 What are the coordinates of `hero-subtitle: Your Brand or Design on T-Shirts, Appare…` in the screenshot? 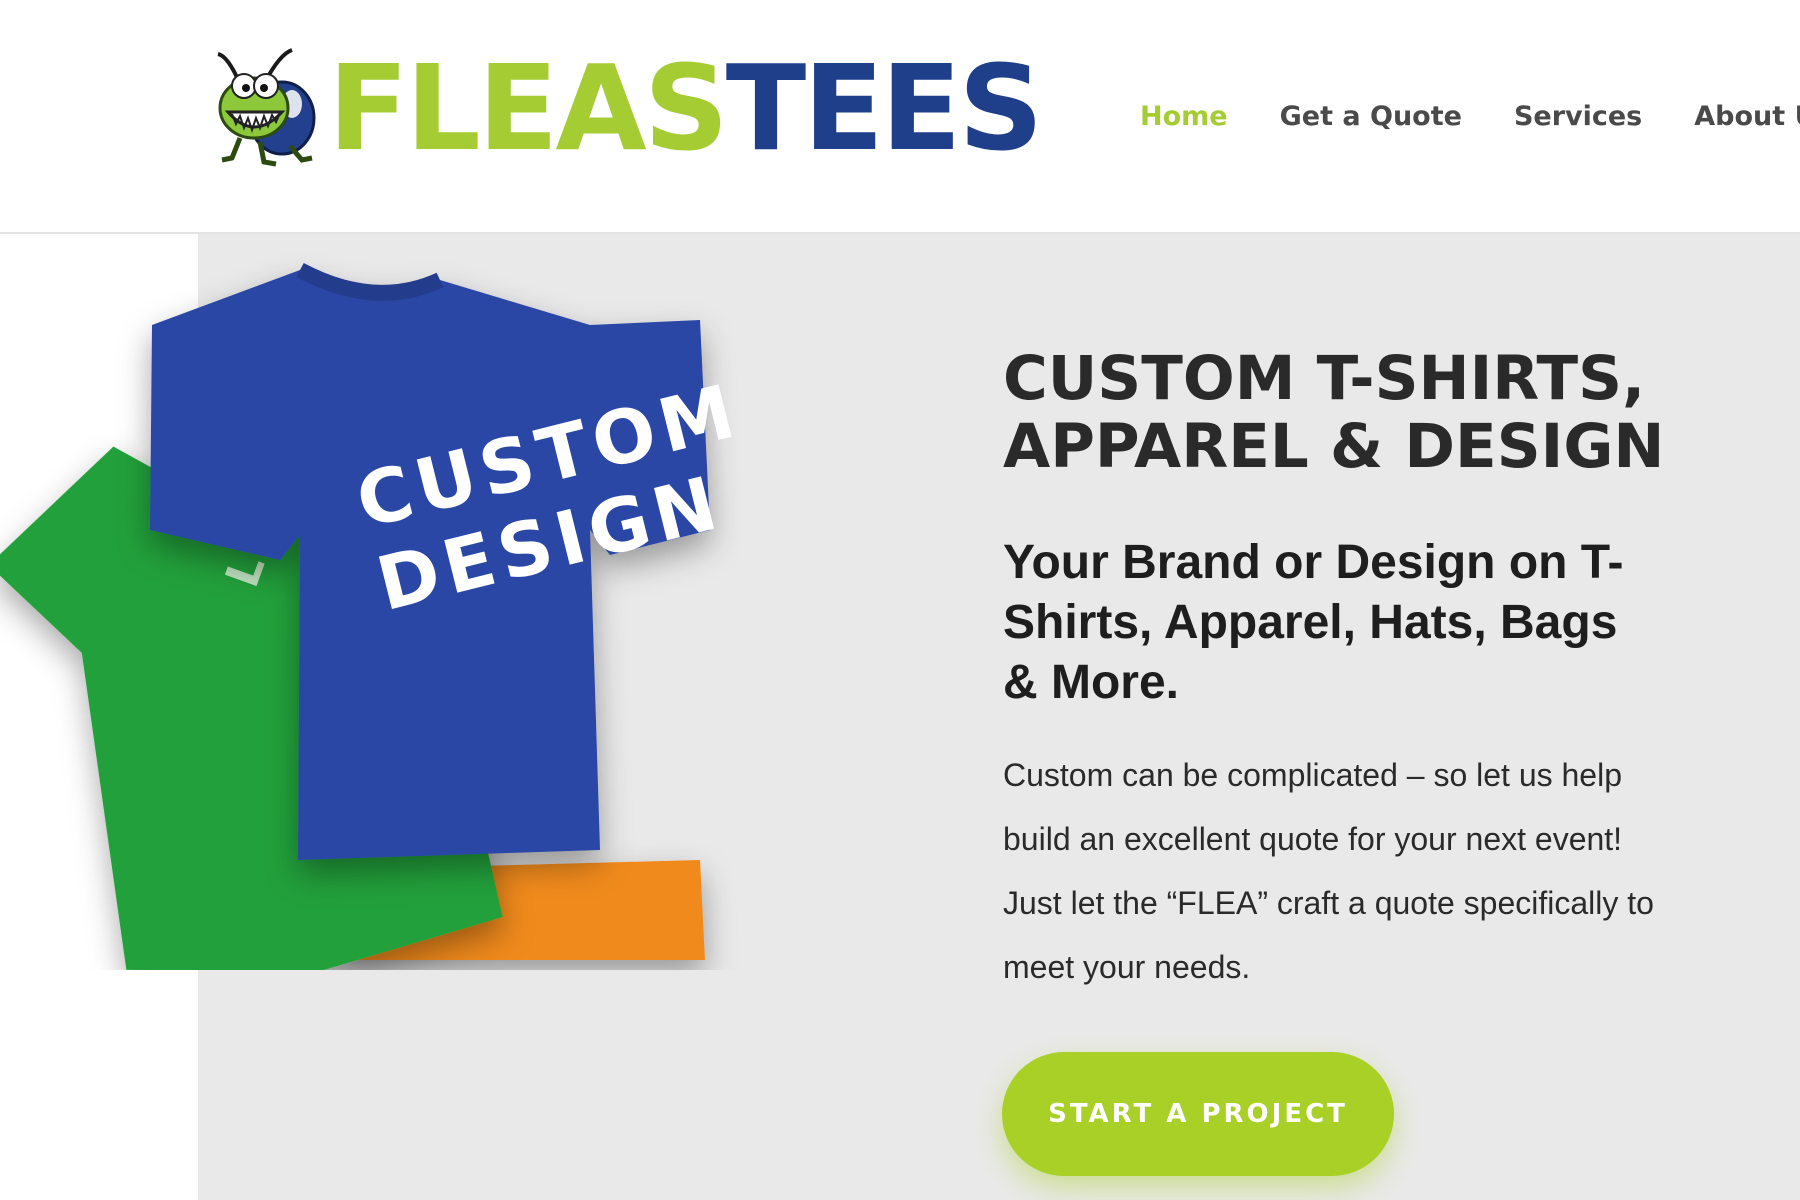 It's located at (1313, 622).